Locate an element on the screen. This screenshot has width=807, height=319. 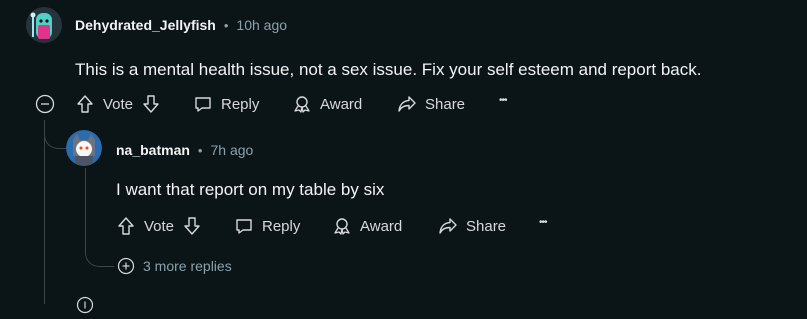
jellyfish-avatar-icon is located at coordinates (44, 25).